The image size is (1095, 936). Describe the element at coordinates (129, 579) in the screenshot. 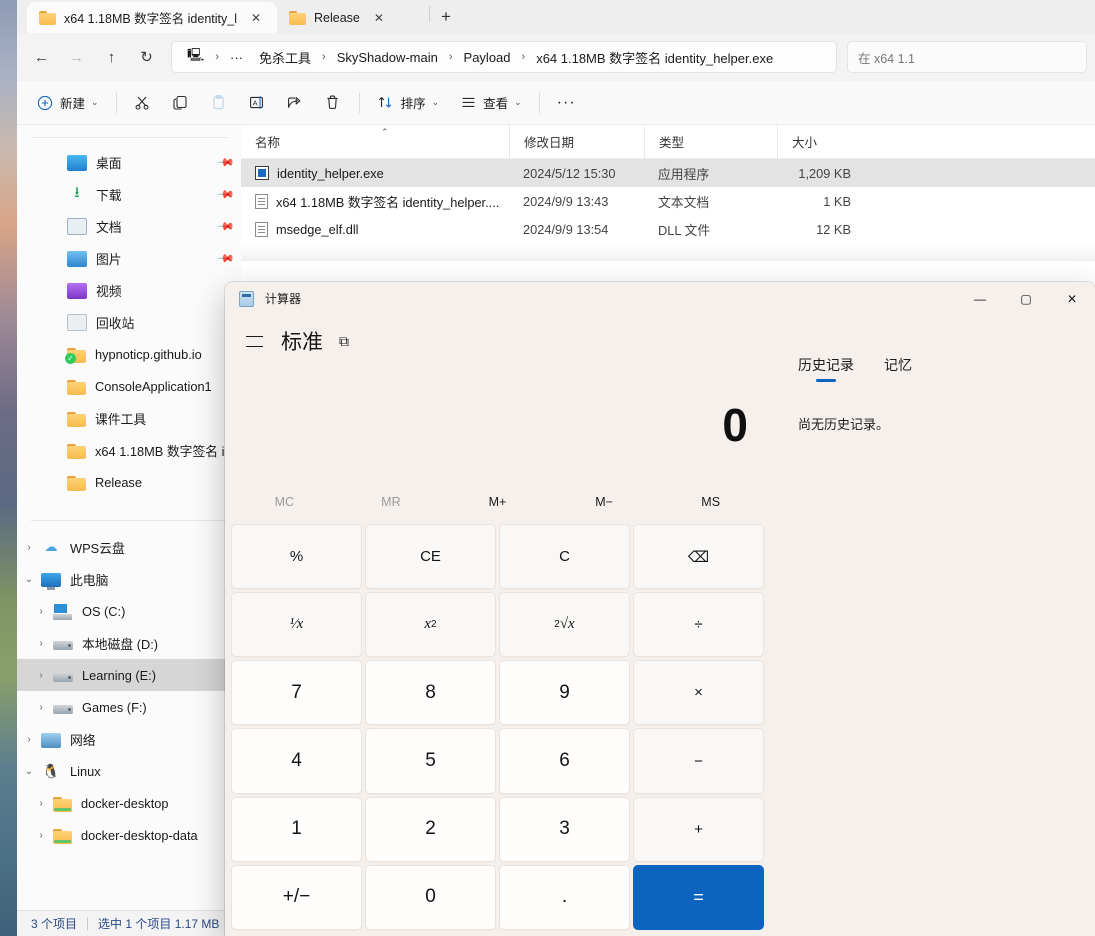

I see `sidebar-item-this-pc: ⌄ 此电脑` at that location.